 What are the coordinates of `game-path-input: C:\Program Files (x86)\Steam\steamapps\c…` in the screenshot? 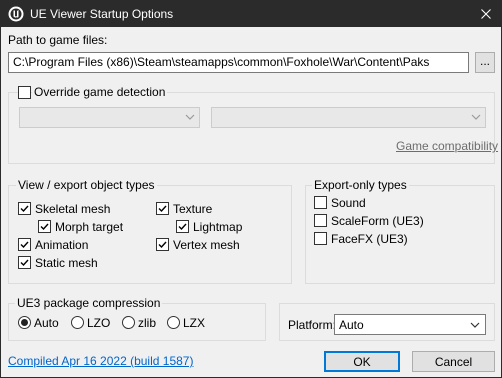 It's located at (238, 62).